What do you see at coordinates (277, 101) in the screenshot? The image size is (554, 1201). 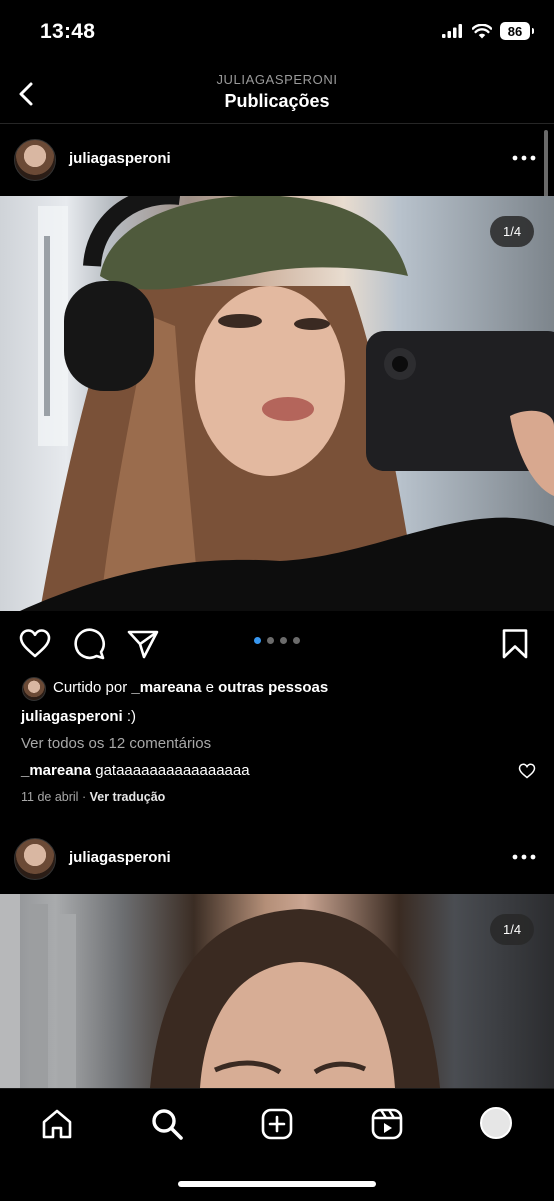 I see `page-title: Publicações` at bounding box center [277, 101].